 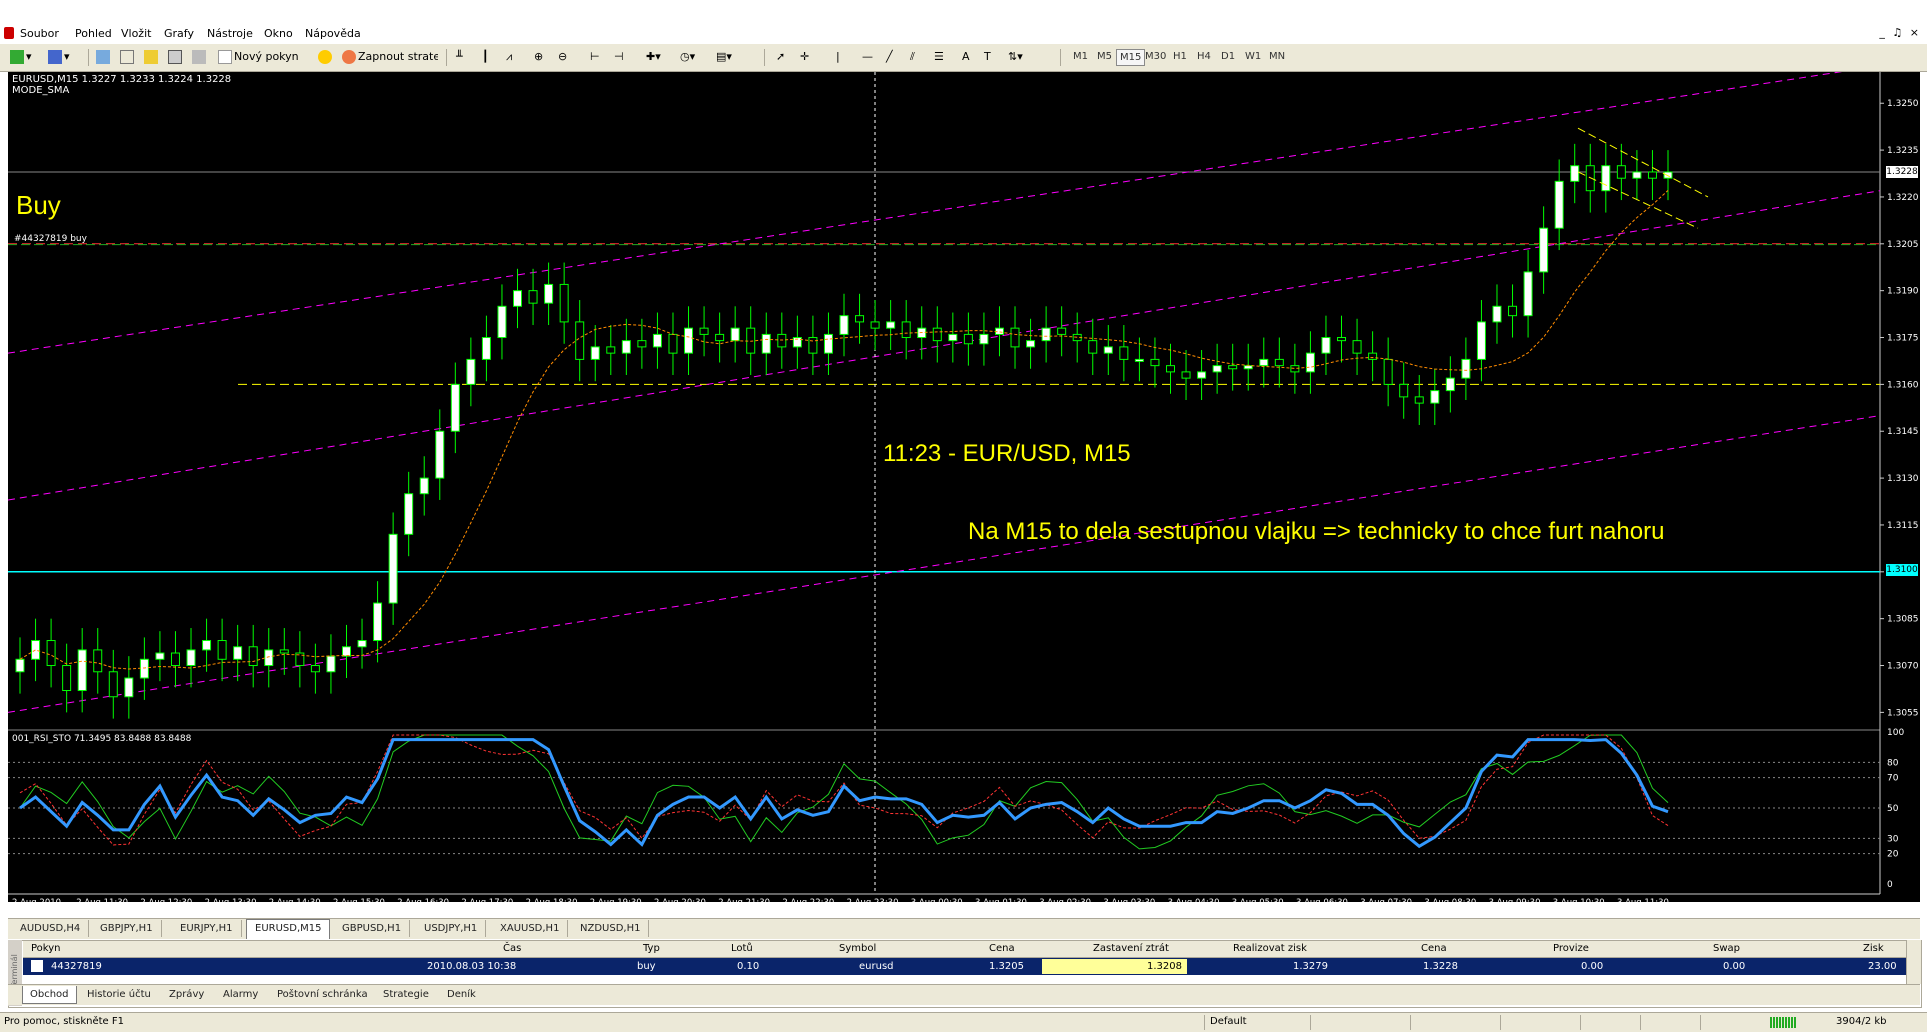 What do you see at coordinates (966, 57) in the screenshot?
I see `text-icon: A` at bounding box center [966, 57].